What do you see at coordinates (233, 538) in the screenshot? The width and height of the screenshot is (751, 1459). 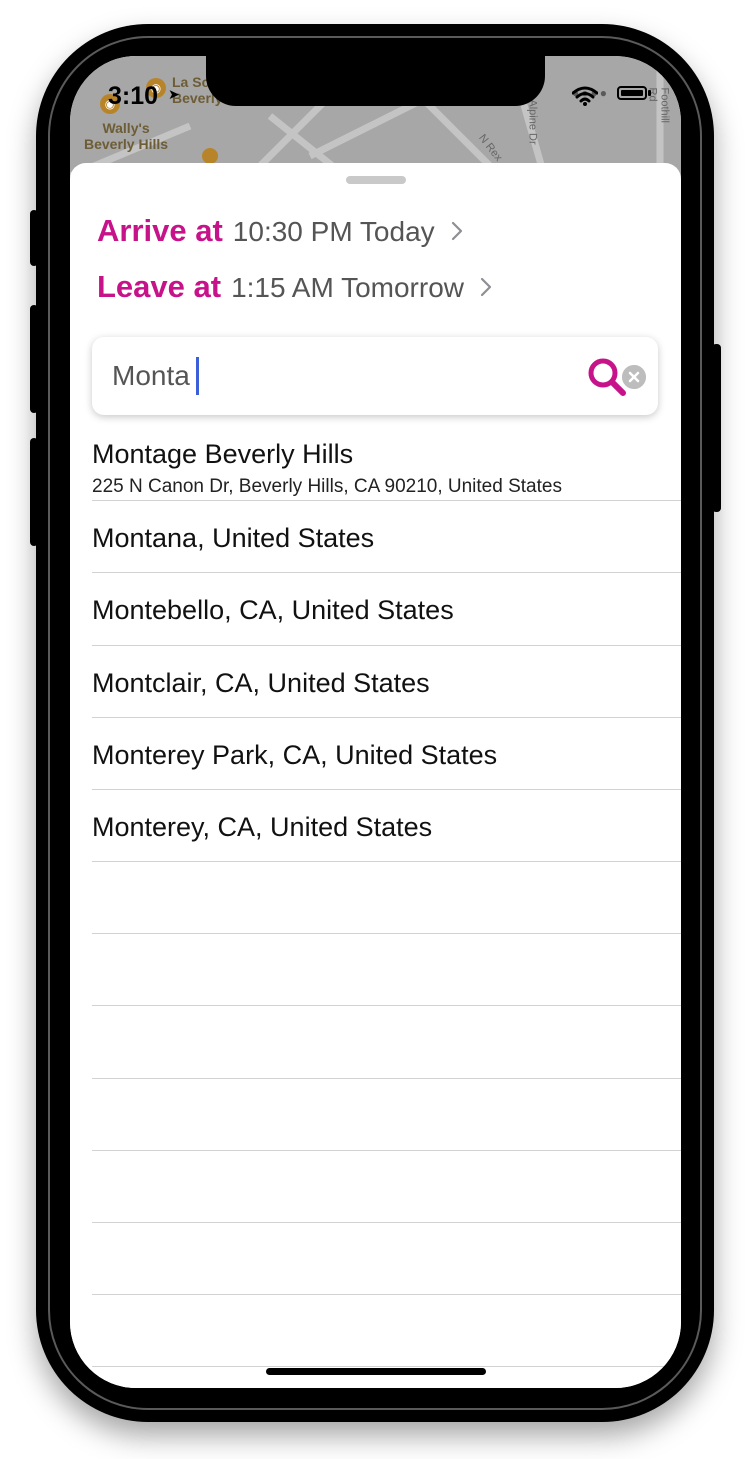 I see `result-title: Montana, United States` at bounding box center [233, 538].